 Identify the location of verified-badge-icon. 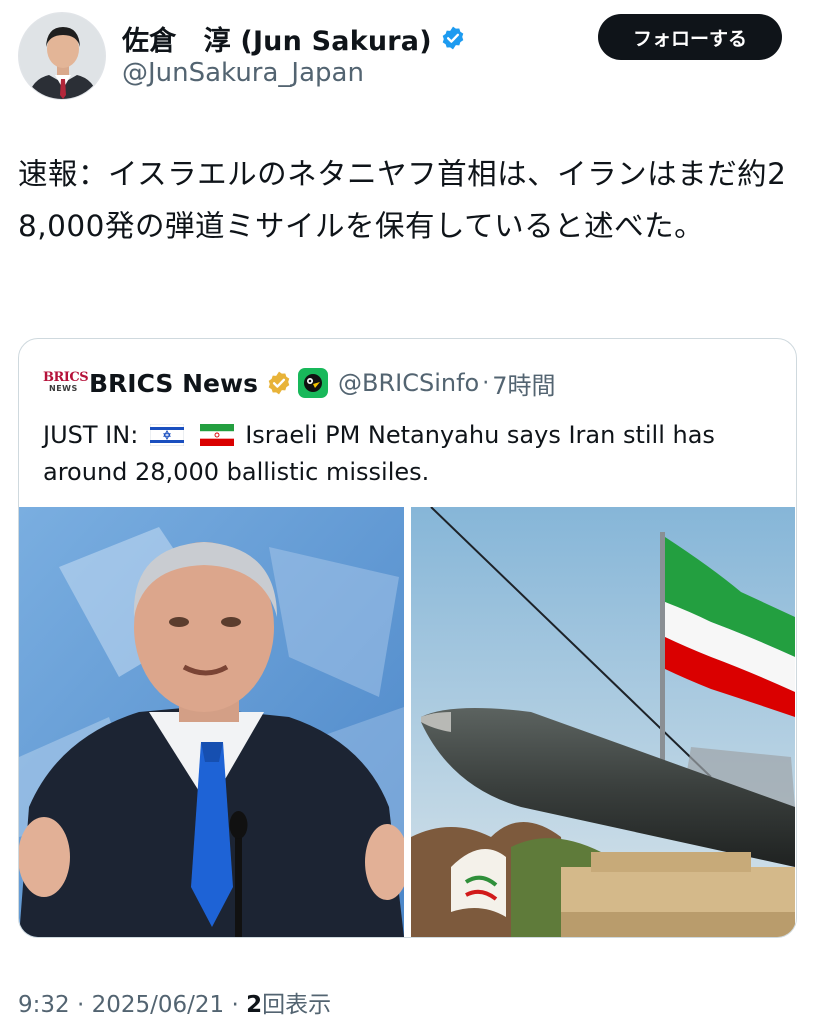
(453, 38).